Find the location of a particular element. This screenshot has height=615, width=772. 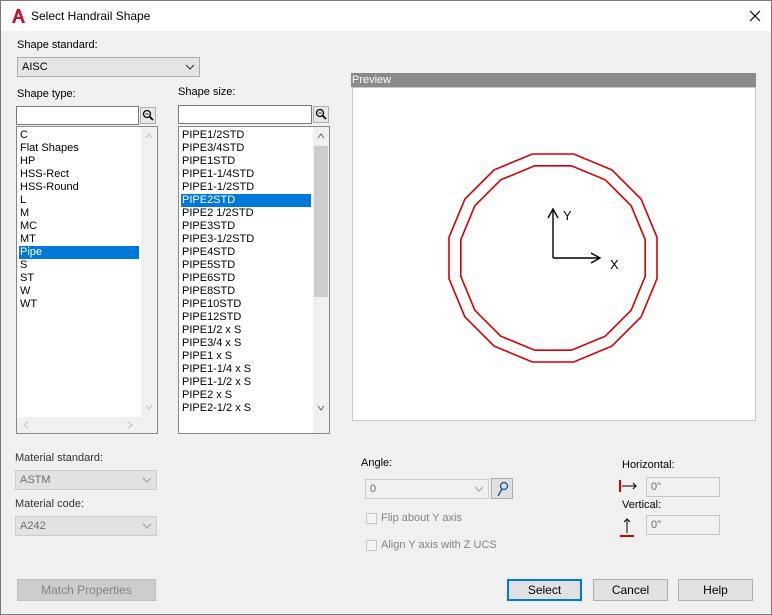

shape-size-list-item: PIPE1/2 x S is located at coordinates (246, 330).